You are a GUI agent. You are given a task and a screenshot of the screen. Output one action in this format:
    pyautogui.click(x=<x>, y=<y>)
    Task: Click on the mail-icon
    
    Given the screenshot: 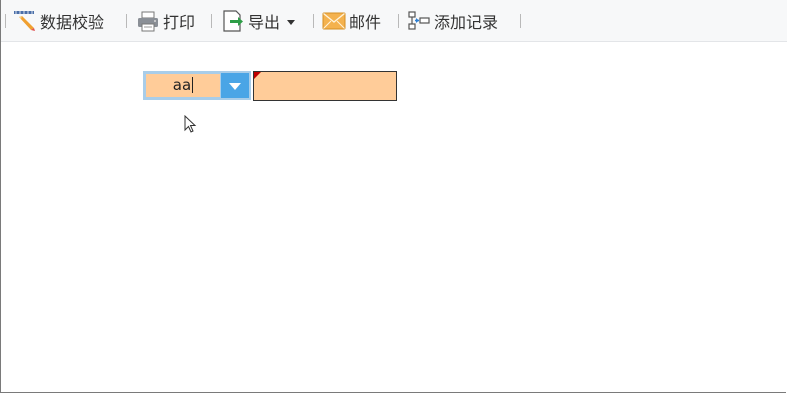 What is the action you would take?
    pyautogui.click(x=334, y=21)
    